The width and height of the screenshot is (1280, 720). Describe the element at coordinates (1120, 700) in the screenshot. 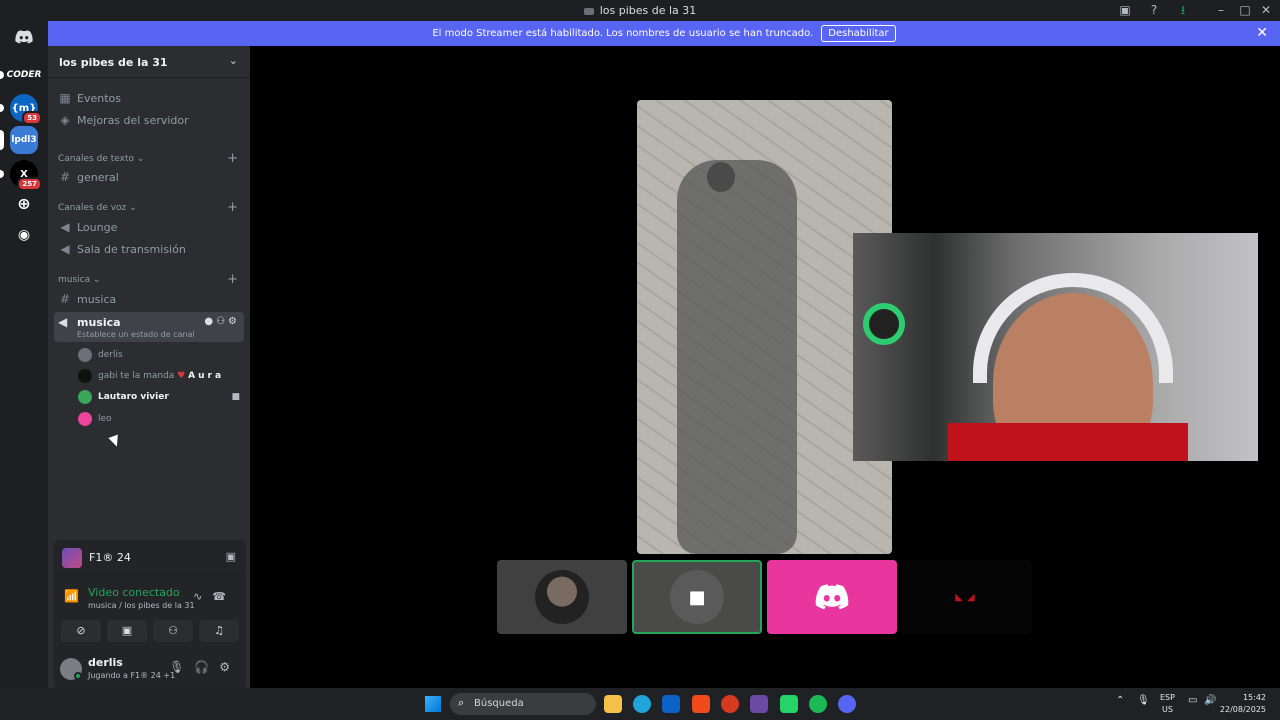

I see `tray-overflow-icon: ⌃` at that location.